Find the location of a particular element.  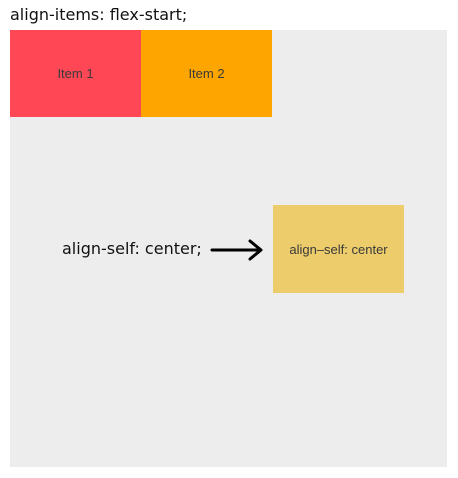

flex-item-1: Item 1 is located at coordinates (75, 73).